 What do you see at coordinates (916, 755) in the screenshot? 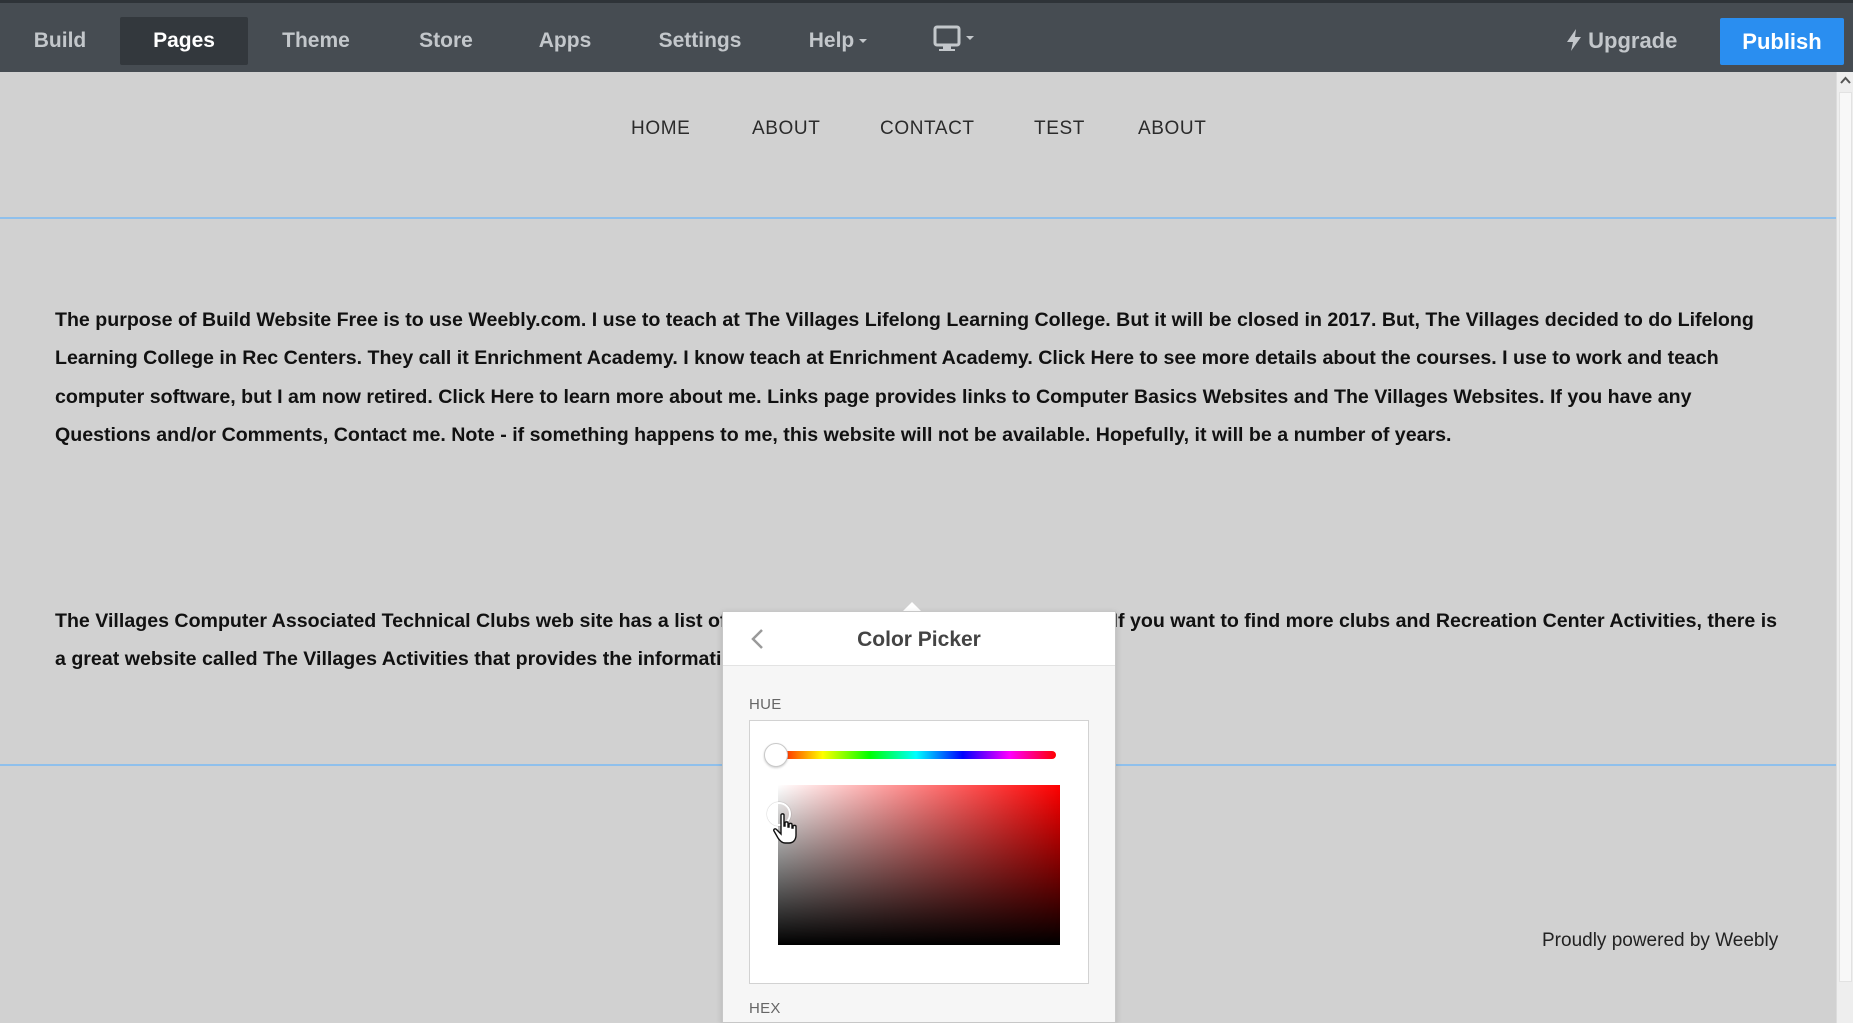
I see `hue-slider` at bounding box center [916, 755].